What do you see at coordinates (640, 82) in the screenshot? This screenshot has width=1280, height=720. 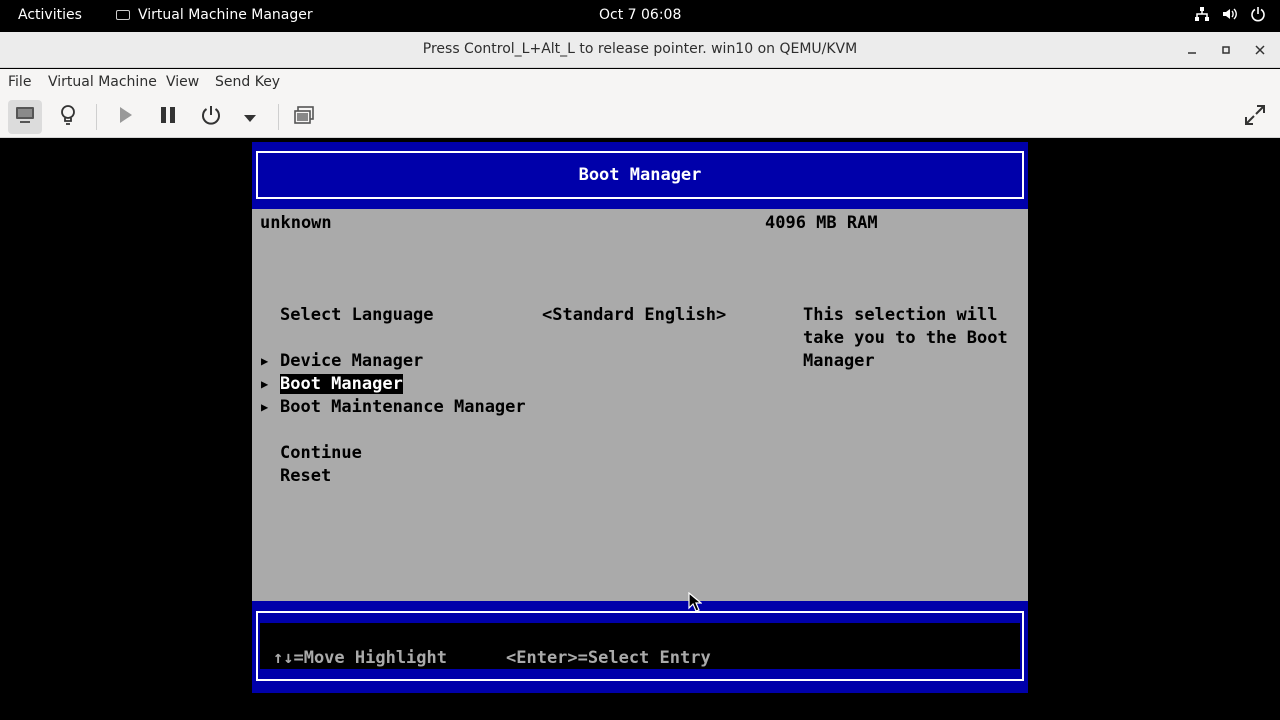 I see `menu-bar: File Virtual Machine View Send Key` at bounding box center [640, 82].